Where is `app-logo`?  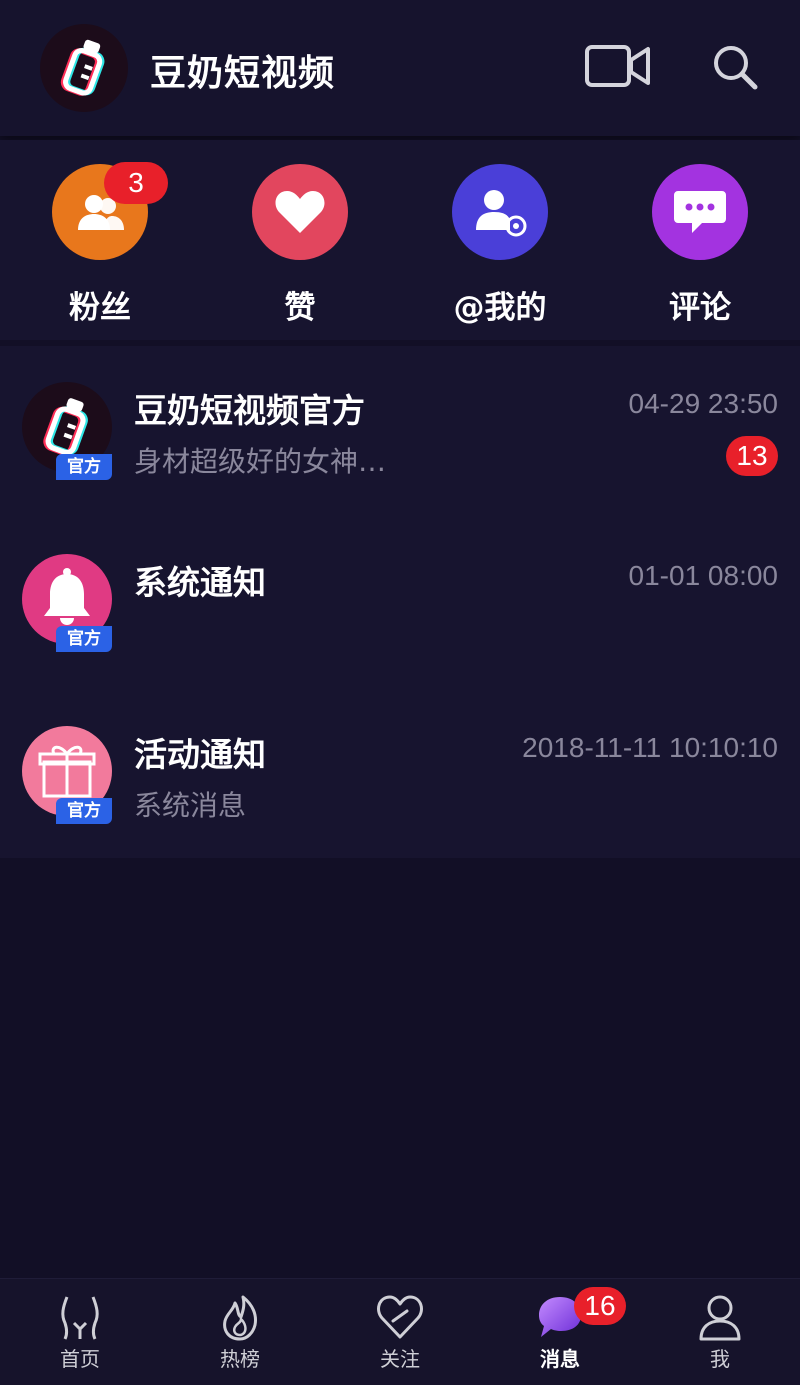
app-logo is located at coordinates (84, 68).